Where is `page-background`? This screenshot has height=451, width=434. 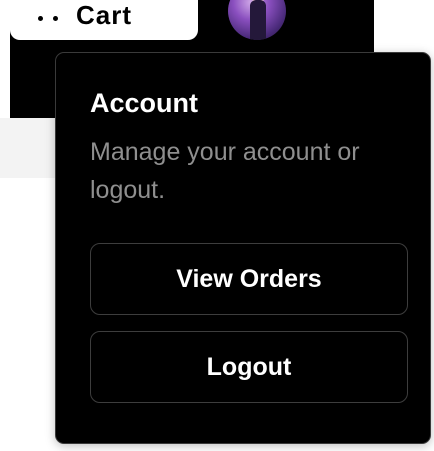
page-background is located at coordinates (30, 148).